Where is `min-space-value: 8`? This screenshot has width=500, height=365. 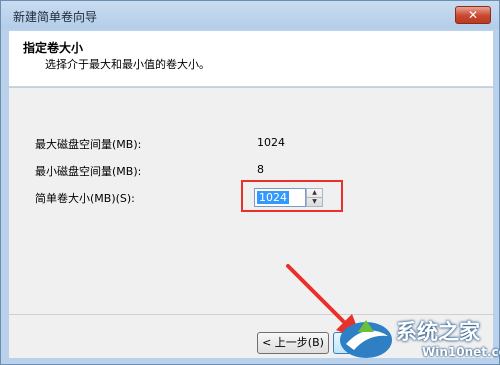 min-space-value: 8 is located at coordinates (260, 169).